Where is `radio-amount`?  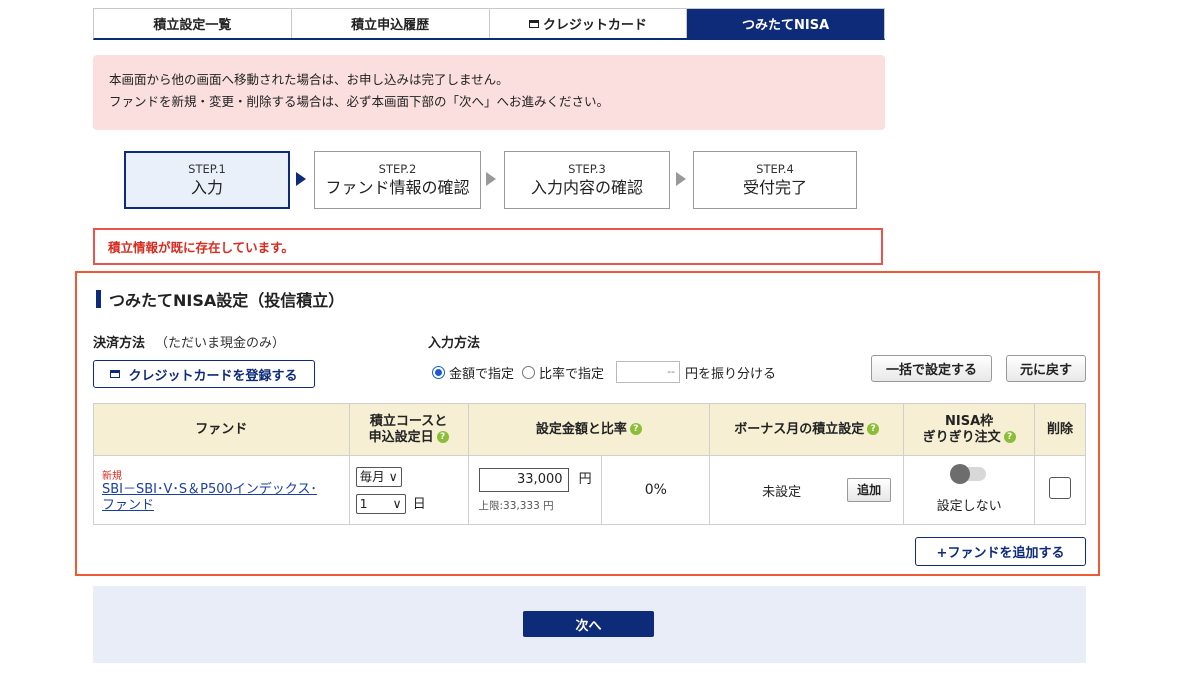
radio-amount is located at coordinates (438, 372).